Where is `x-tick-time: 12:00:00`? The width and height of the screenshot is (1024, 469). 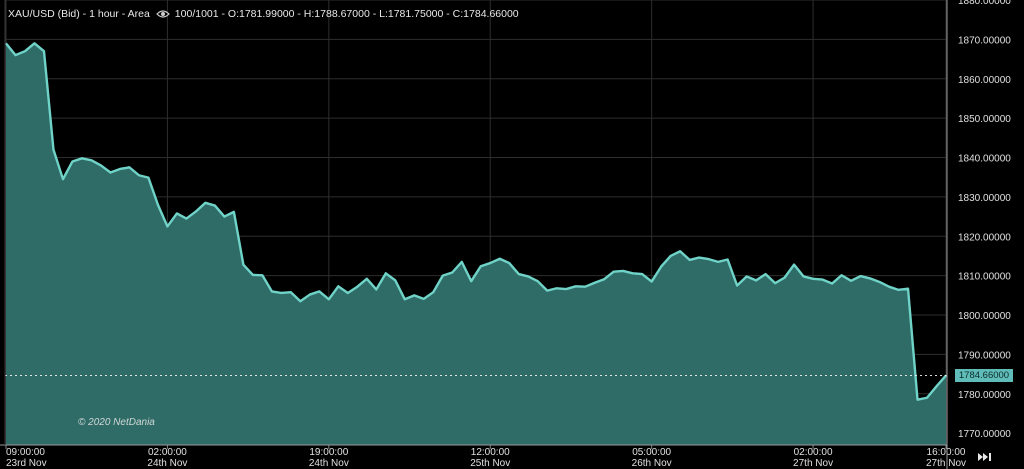 x-tick-time: 12:00:00 is located at coordinates (490, 452).